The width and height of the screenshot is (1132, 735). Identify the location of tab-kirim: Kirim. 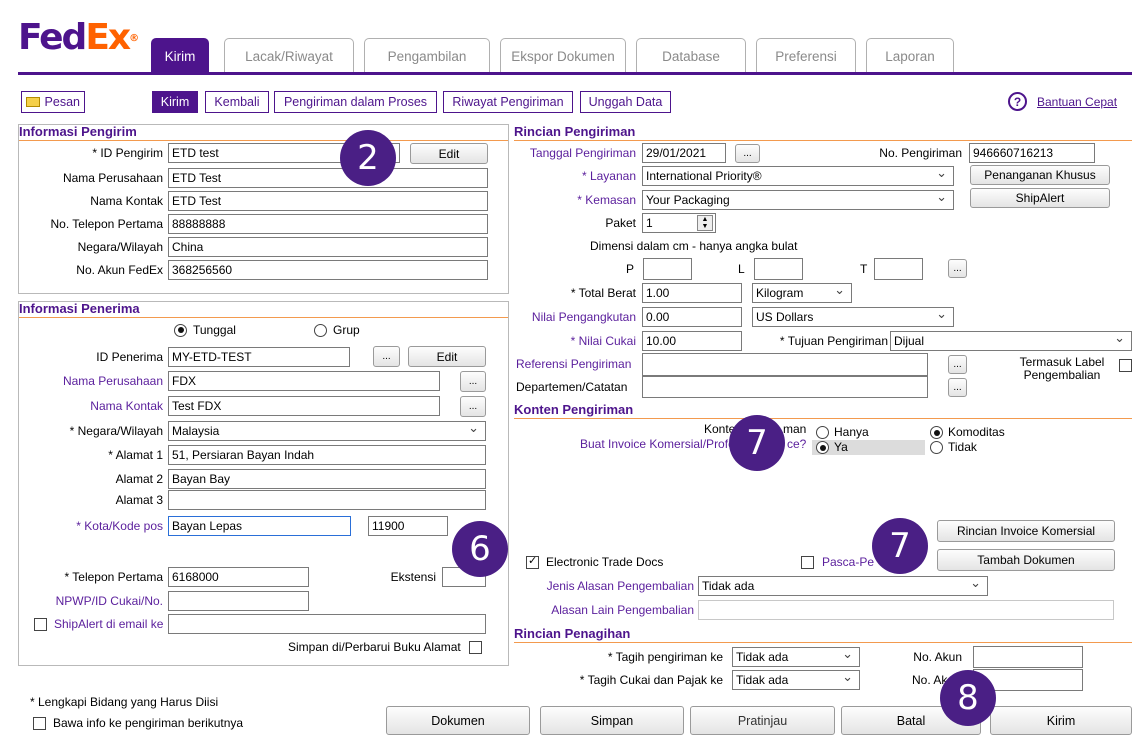
(180, 55).